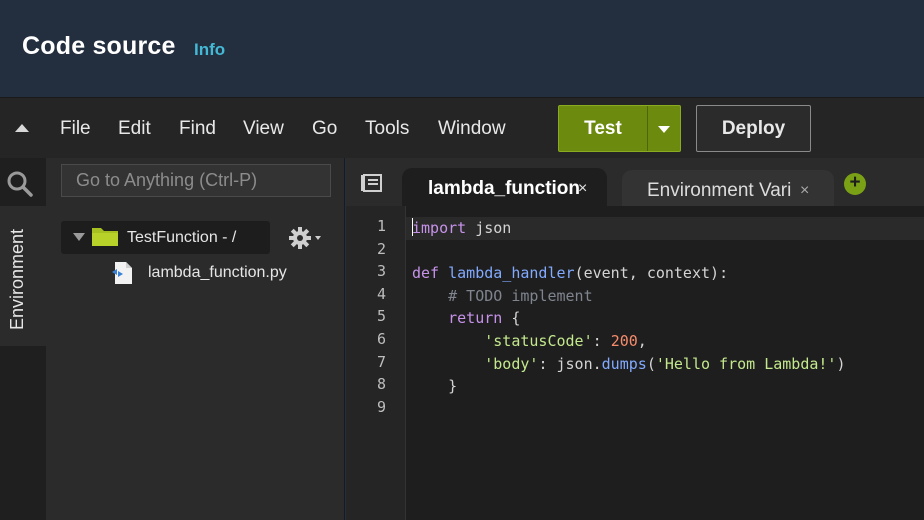  What do you see at coordinates (182, 237) in the screenshot?
I see `folder-label: TestFunction - /` at bounding box center [182, 237].